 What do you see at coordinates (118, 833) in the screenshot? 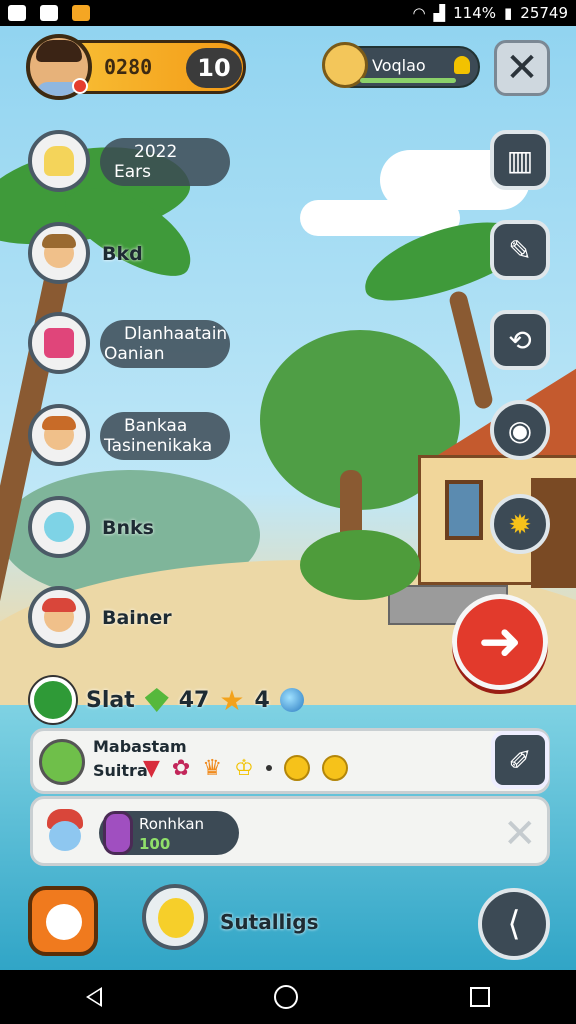
I see `gem-icon` at bounding box center [118, 833].